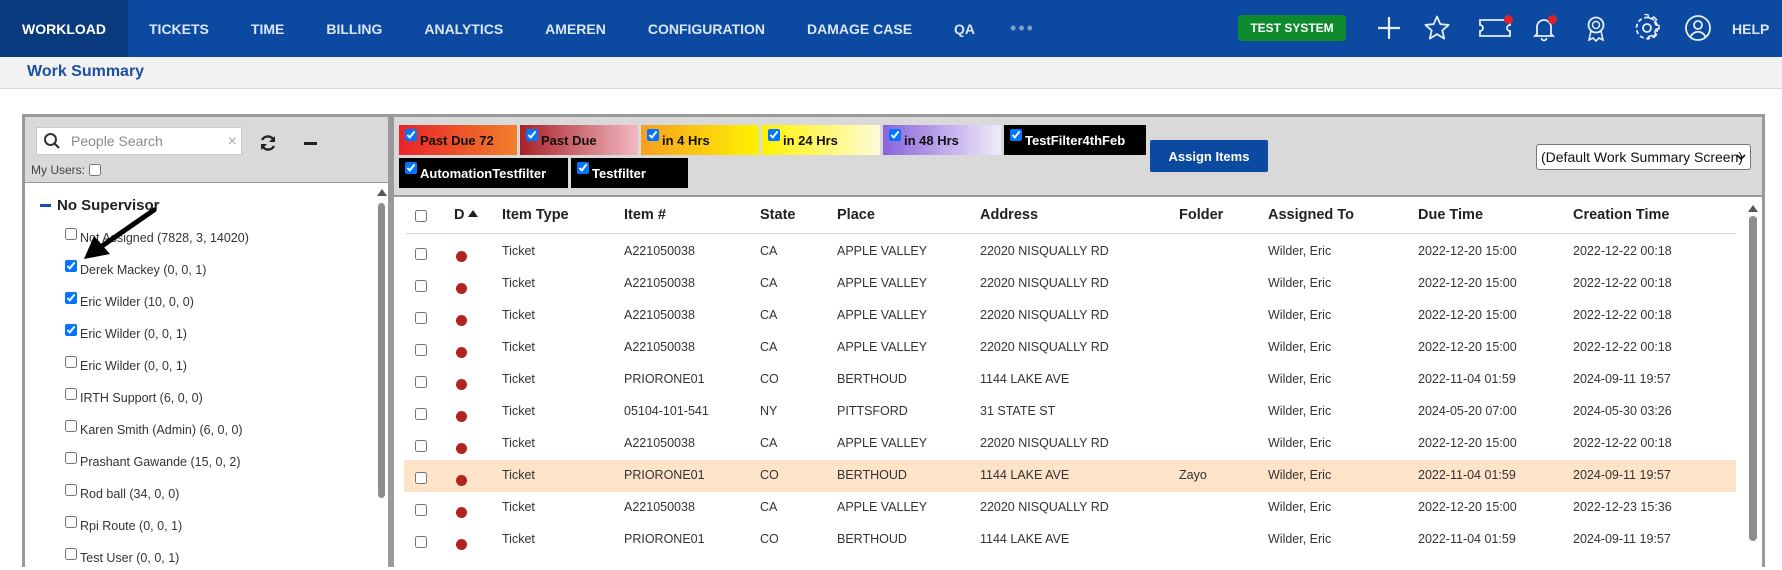 Image resolution: width=1782 pixels, height=570 pixels. What do you see at coordinates (95, 170) in the screenshot?
I see `my-users-checkbox` at bounding box center [95, 170].